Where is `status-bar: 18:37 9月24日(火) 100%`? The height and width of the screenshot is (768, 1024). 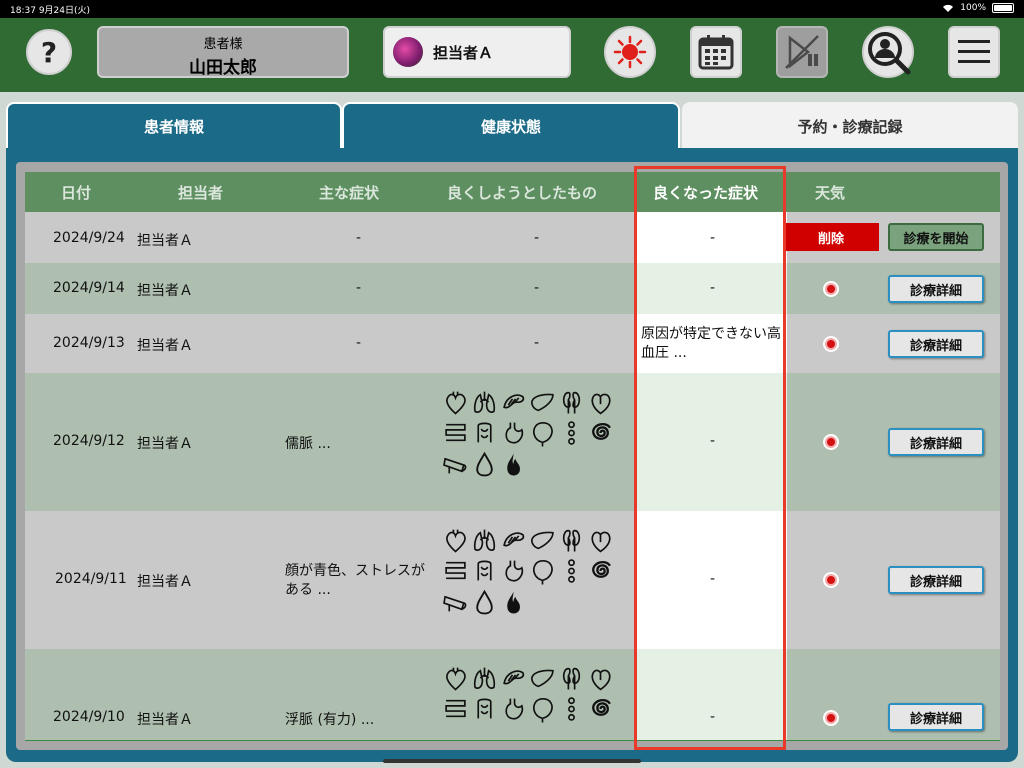
status-bar: 18:37 9月24日(火) 100% is located at coordinates (512, 9).